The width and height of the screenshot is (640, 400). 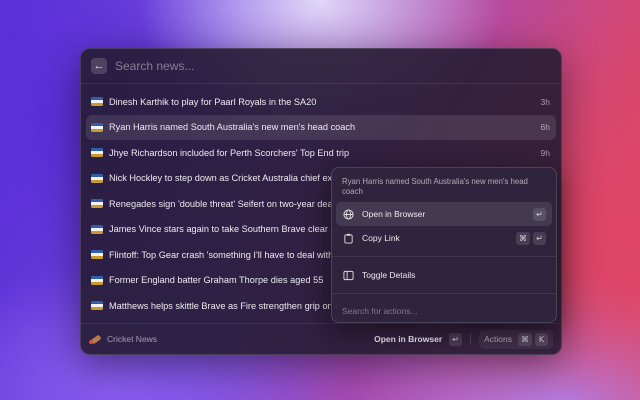 I want to click on arrow-left-icon: ←, so click(x=99, y=66).